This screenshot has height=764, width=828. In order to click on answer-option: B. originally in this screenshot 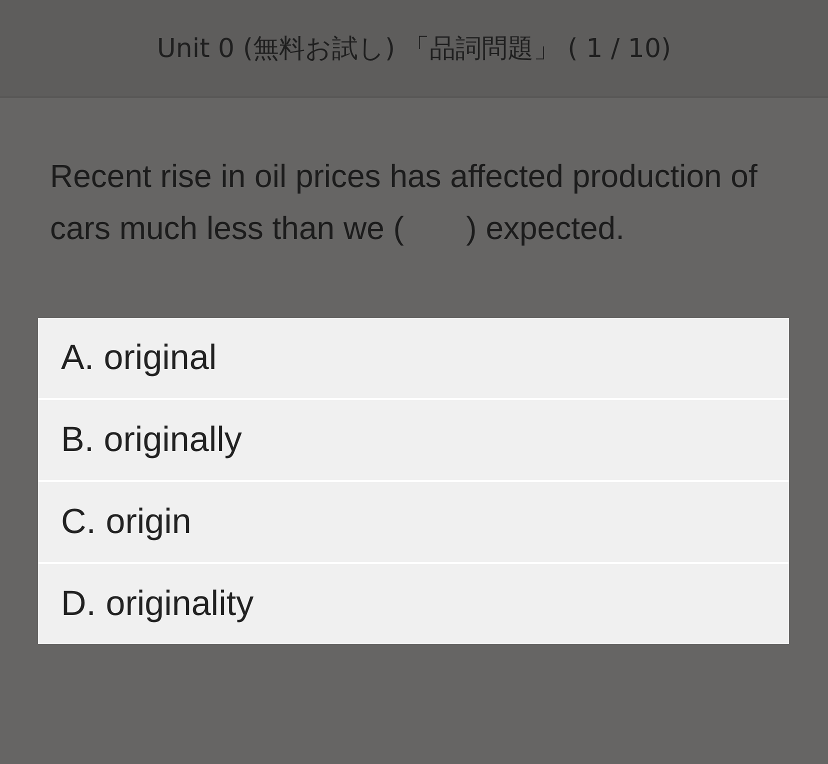, I will do `click(413, 440)`.